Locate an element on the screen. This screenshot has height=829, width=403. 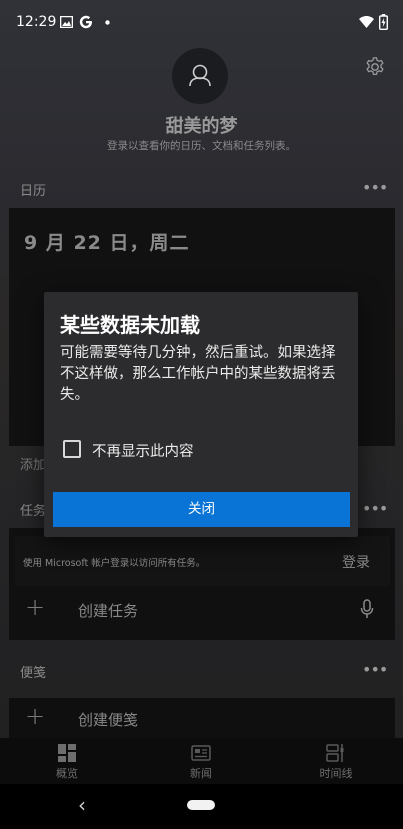
status-time: 12:29 is located at coordinates (36, 22).